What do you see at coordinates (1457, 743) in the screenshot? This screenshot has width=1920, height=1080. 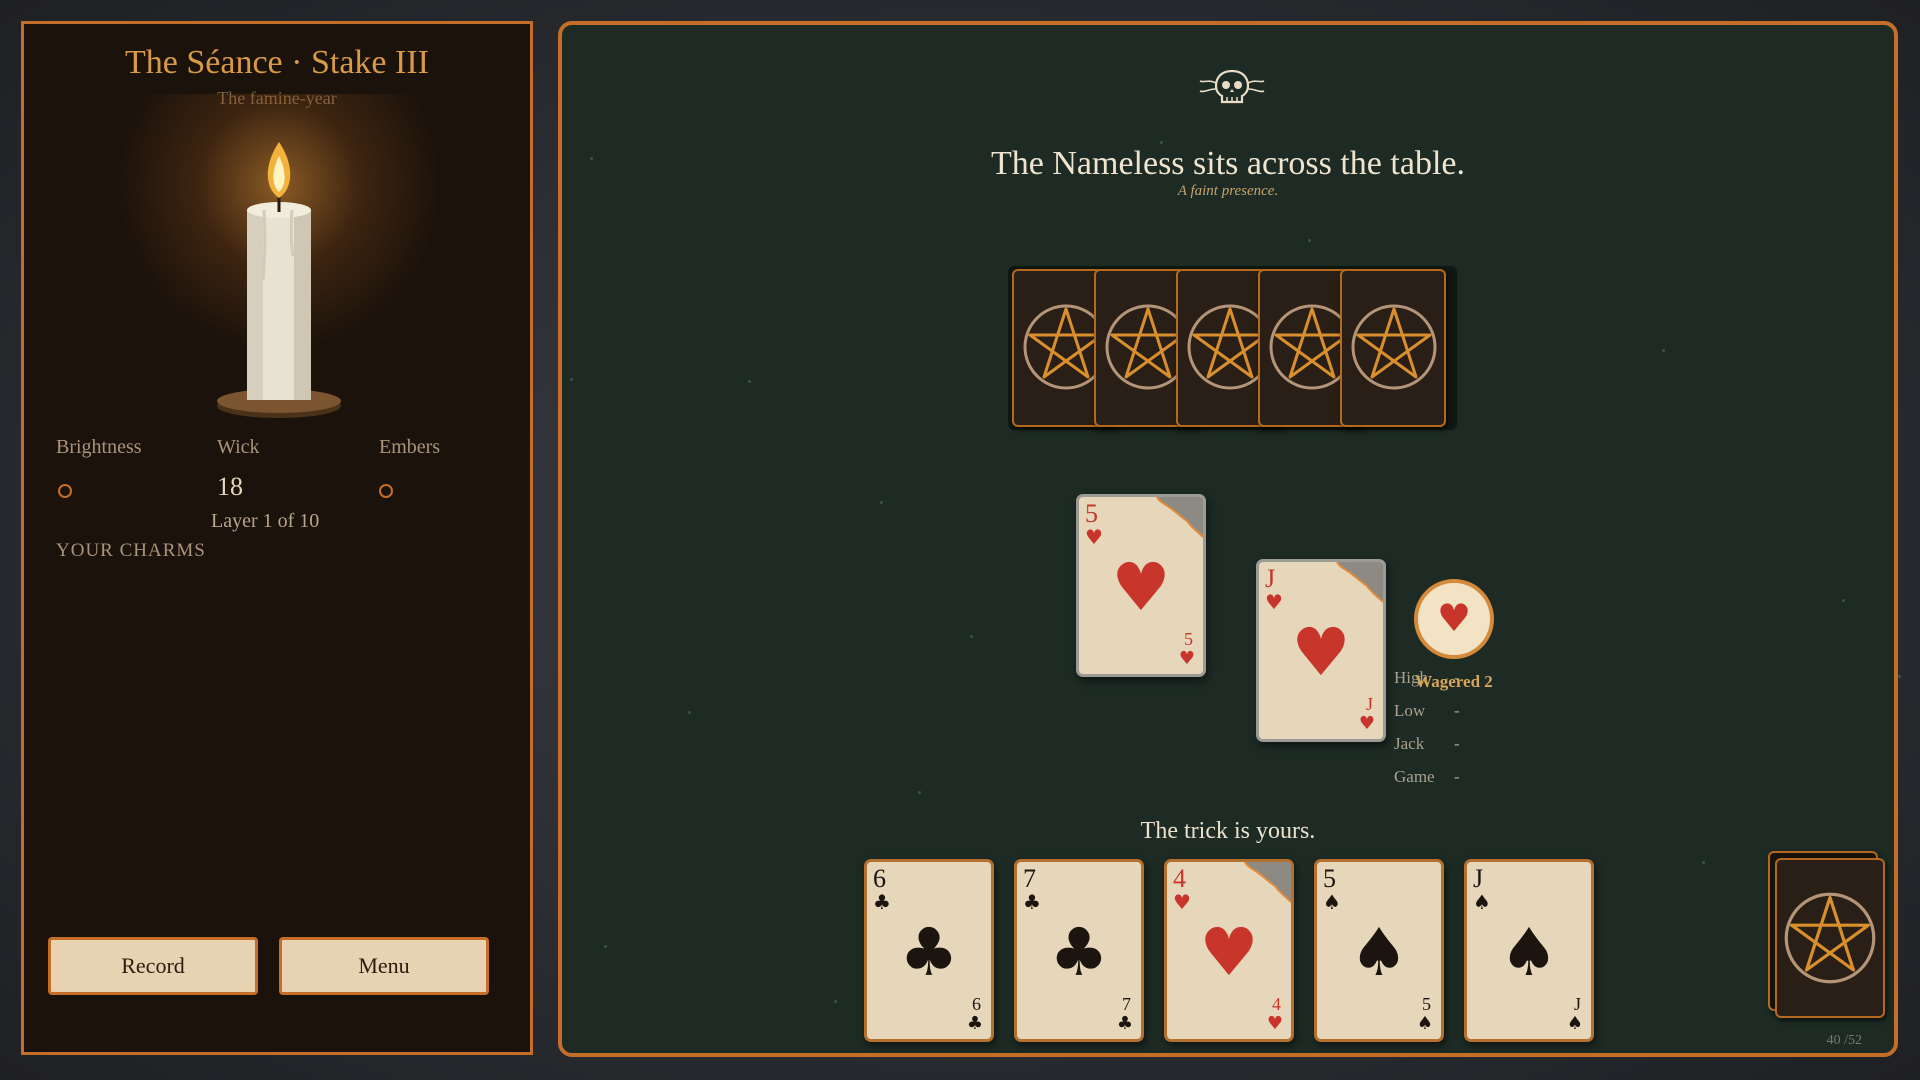 I see `score-value-jack: -` at bounding box center [1457, 743].